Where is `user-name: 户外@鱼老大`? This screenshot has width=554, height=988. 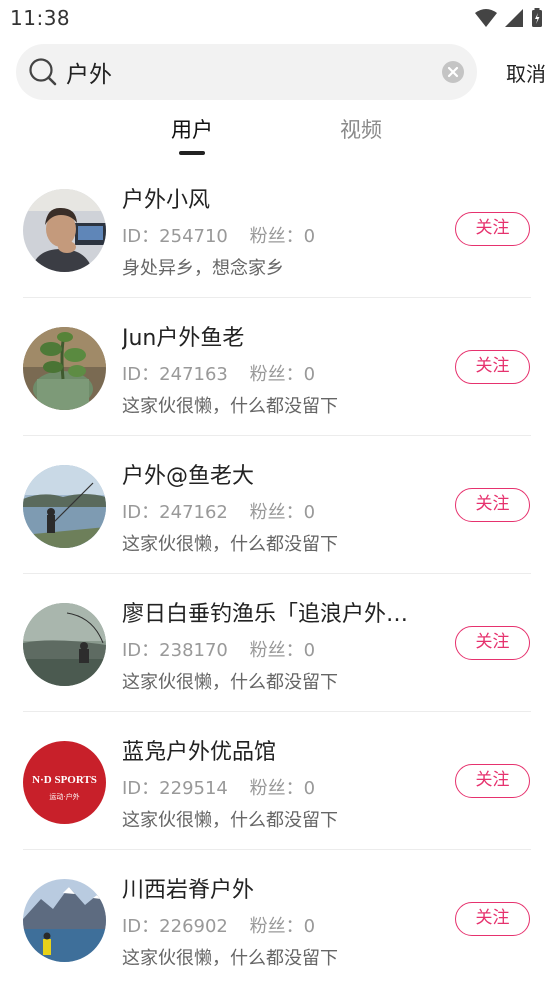
user-name: 户外@鱼老大 is located at coordinates (188, 476).